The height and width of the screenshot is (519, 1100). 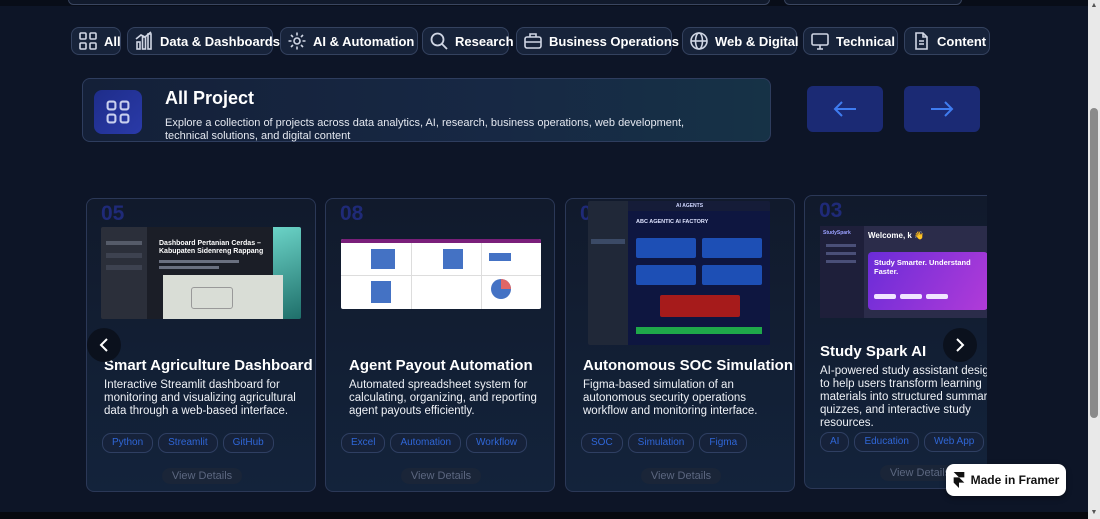 I want to click on filter-business-operations: Business Operations, so click(x=597, y=41).